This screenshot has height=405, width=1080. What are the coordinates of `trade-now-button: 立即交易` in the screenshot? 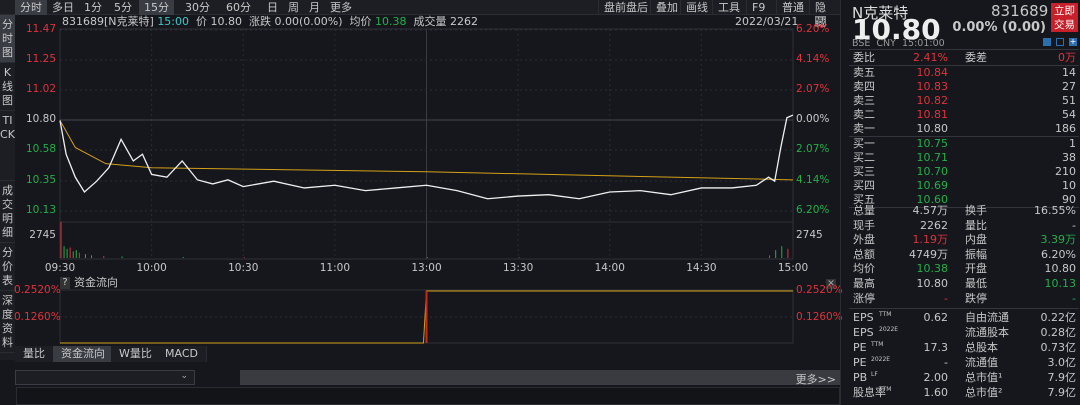 It's located at (1064, 17).